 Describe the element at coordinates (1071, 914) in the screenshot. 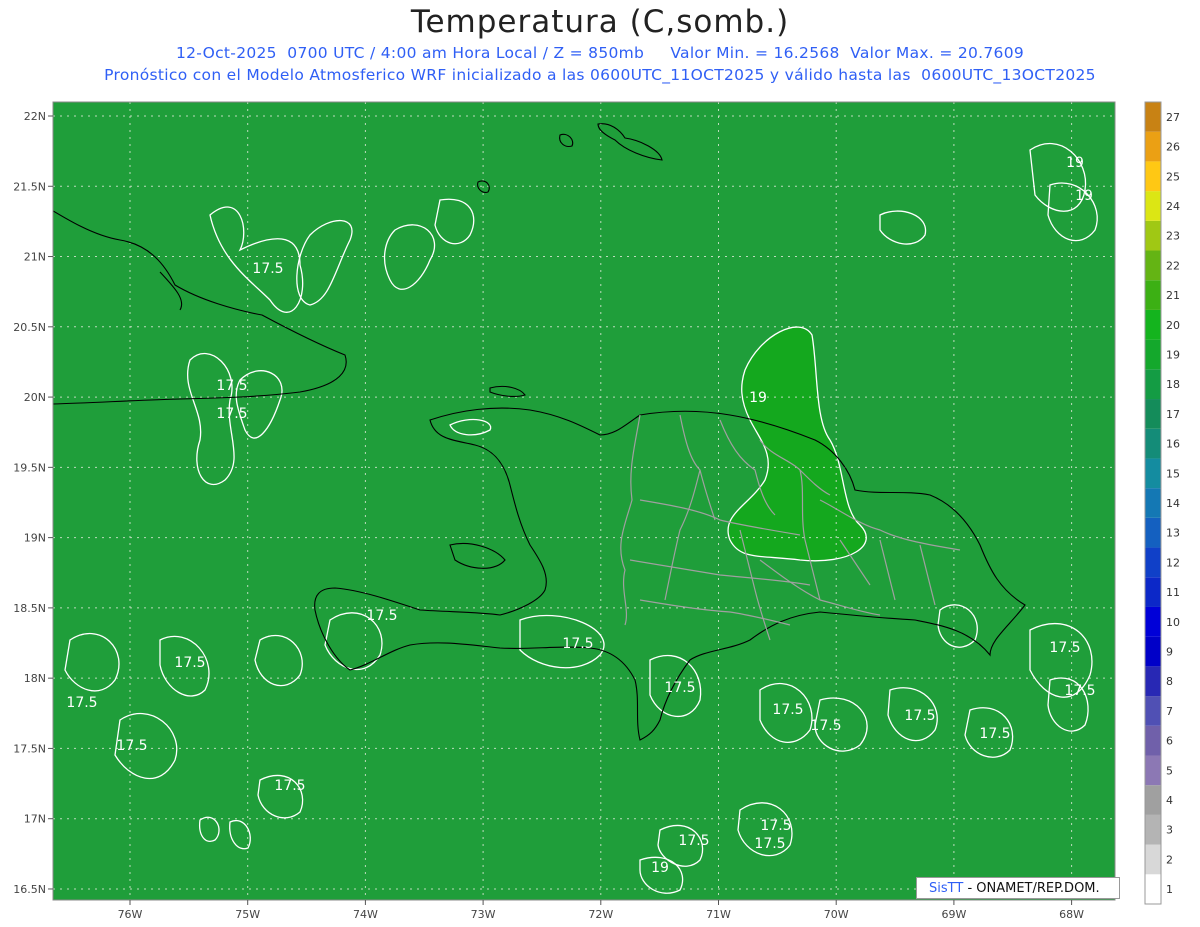

I see `lon-tick-label: 68W` at that location.